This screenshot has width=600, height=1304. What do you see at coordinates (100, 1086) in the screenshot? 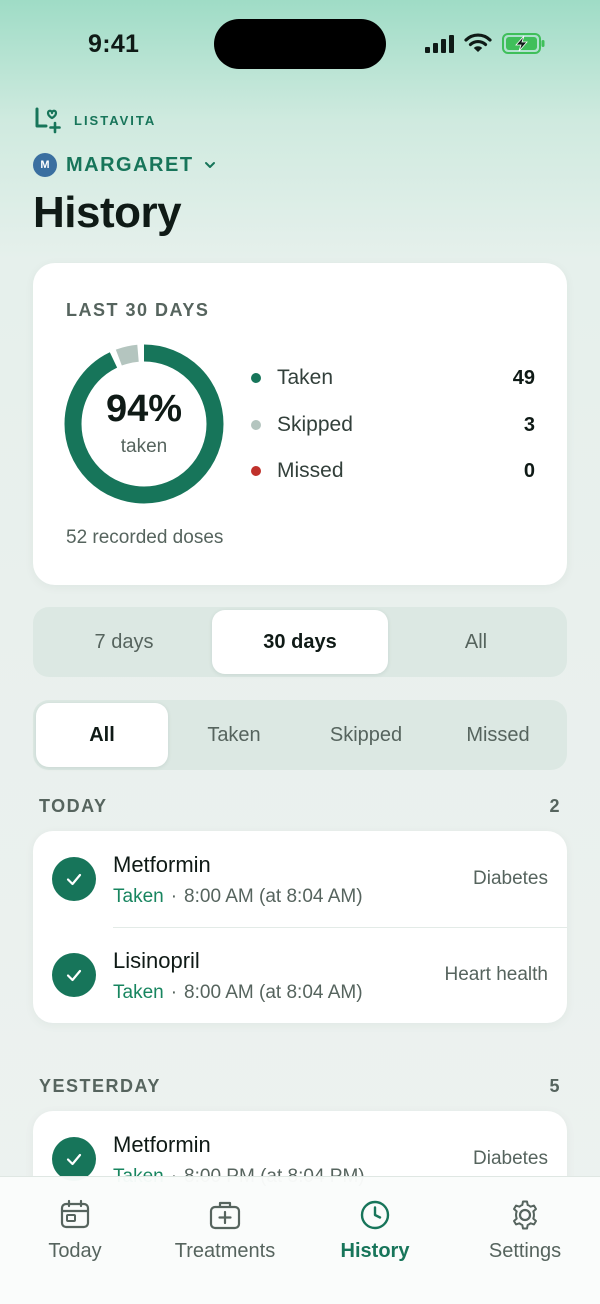
I see `section-title: YESTERDAY` at bounding box center [100, 1086].